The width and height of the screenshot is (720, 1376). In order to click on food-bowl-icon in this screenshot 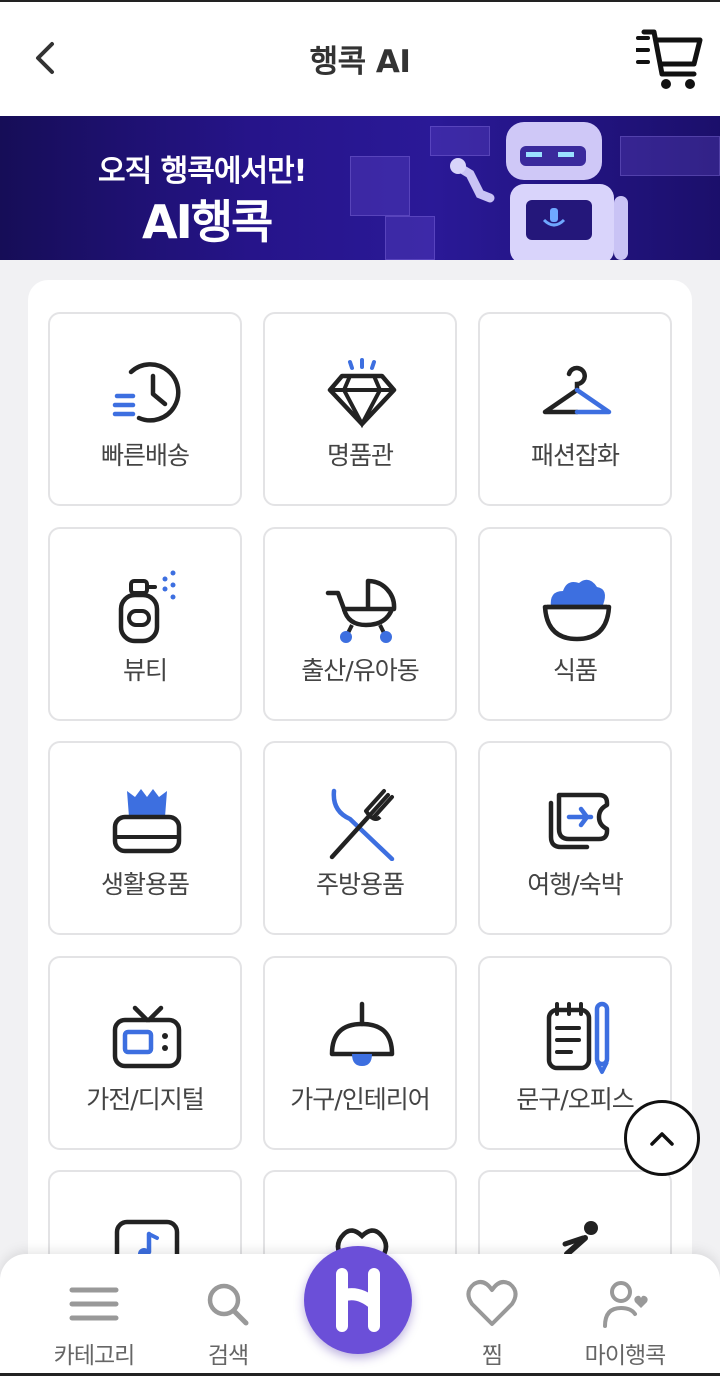, I will do `click(577, 610)`.